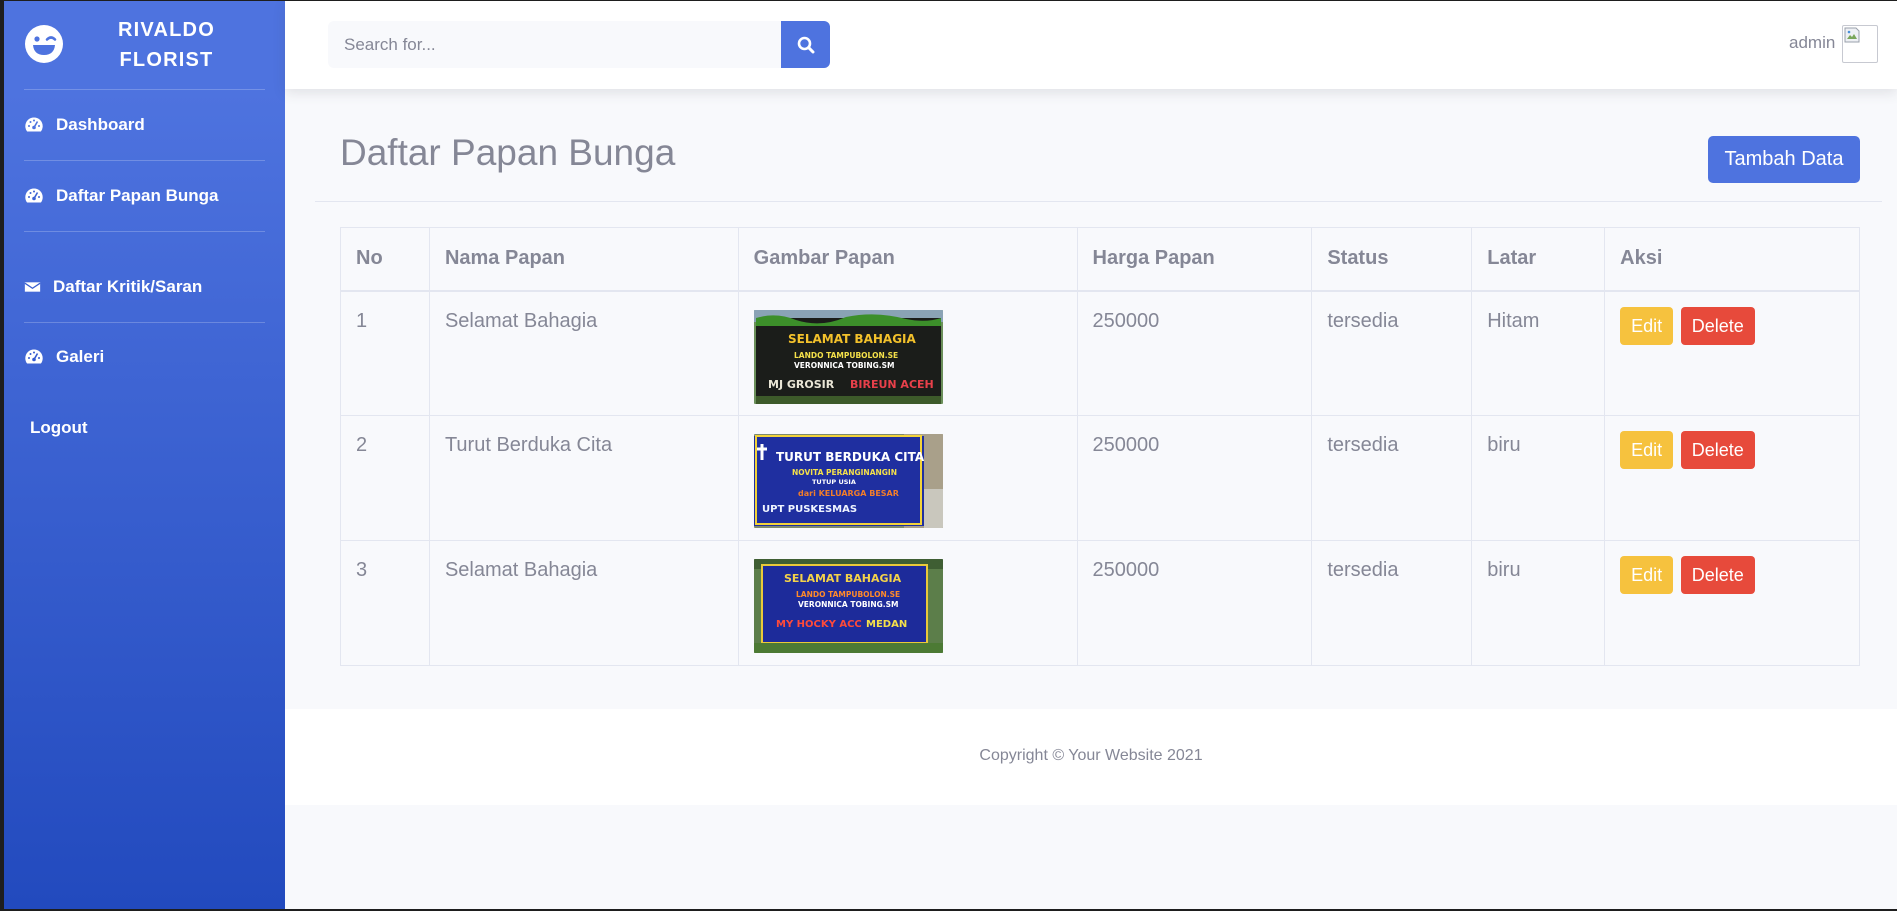  I want to click on laugh-wink-icon, so click(44, 44).